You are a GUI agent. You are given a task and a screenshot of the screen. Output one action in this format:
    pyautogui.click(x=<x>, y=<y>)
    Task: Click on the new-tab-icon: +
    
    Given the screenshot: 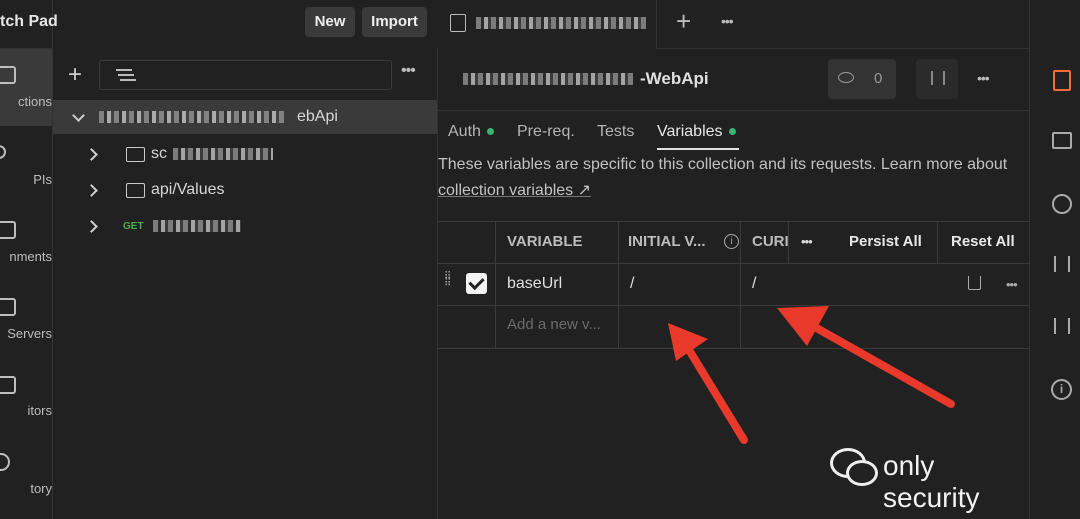 What is the action you would take?
    pyautogui.click(x=683, y=21)
    